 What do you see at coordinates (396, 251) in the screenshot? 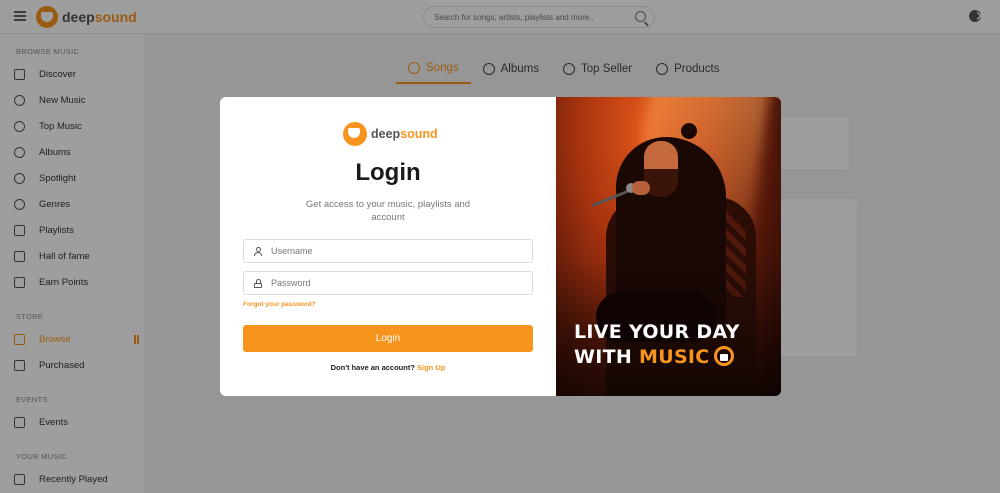
I see `username-input` at bounding box center [396, 251].